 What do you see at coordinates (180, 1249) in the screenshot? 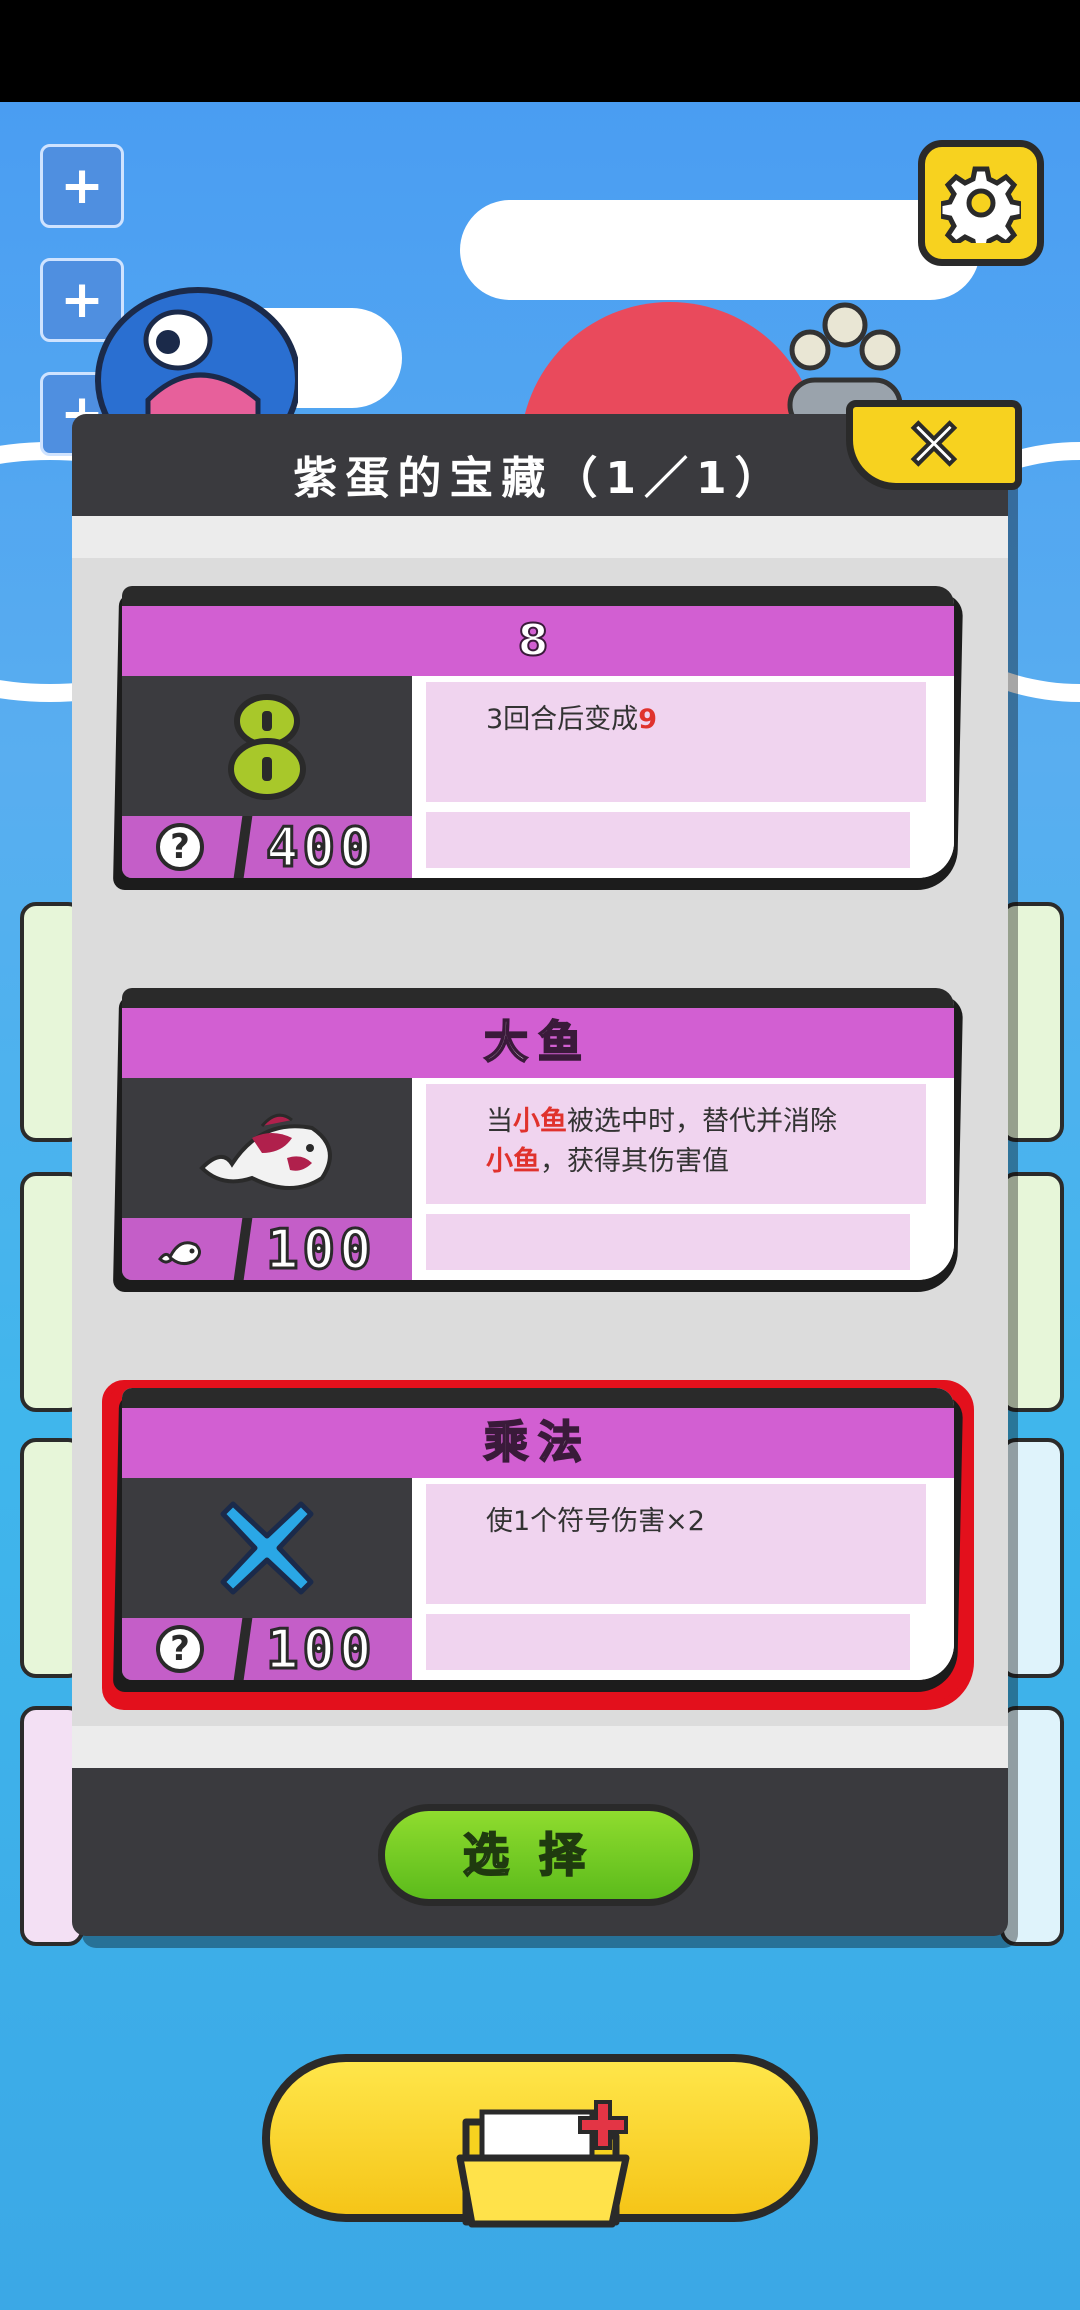
I see `fish-icon` at bounding box center [180, 1249].